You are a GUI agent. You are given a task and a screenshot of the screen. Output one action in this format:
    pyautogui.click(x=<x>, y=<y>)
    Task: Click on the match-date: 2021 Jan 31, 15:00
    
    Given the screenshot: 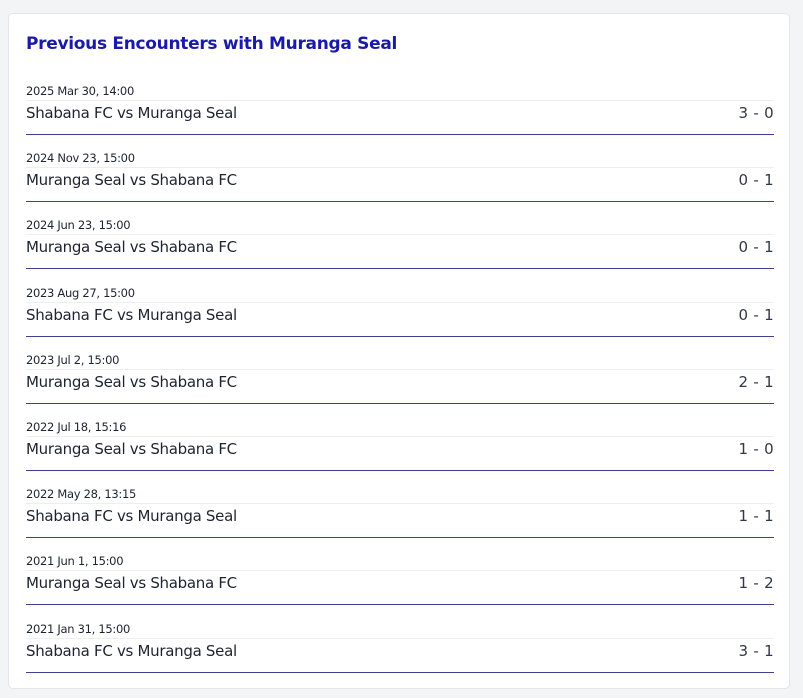 What is the action you would take?
    pyautogui.click(x=78, y=628)
    